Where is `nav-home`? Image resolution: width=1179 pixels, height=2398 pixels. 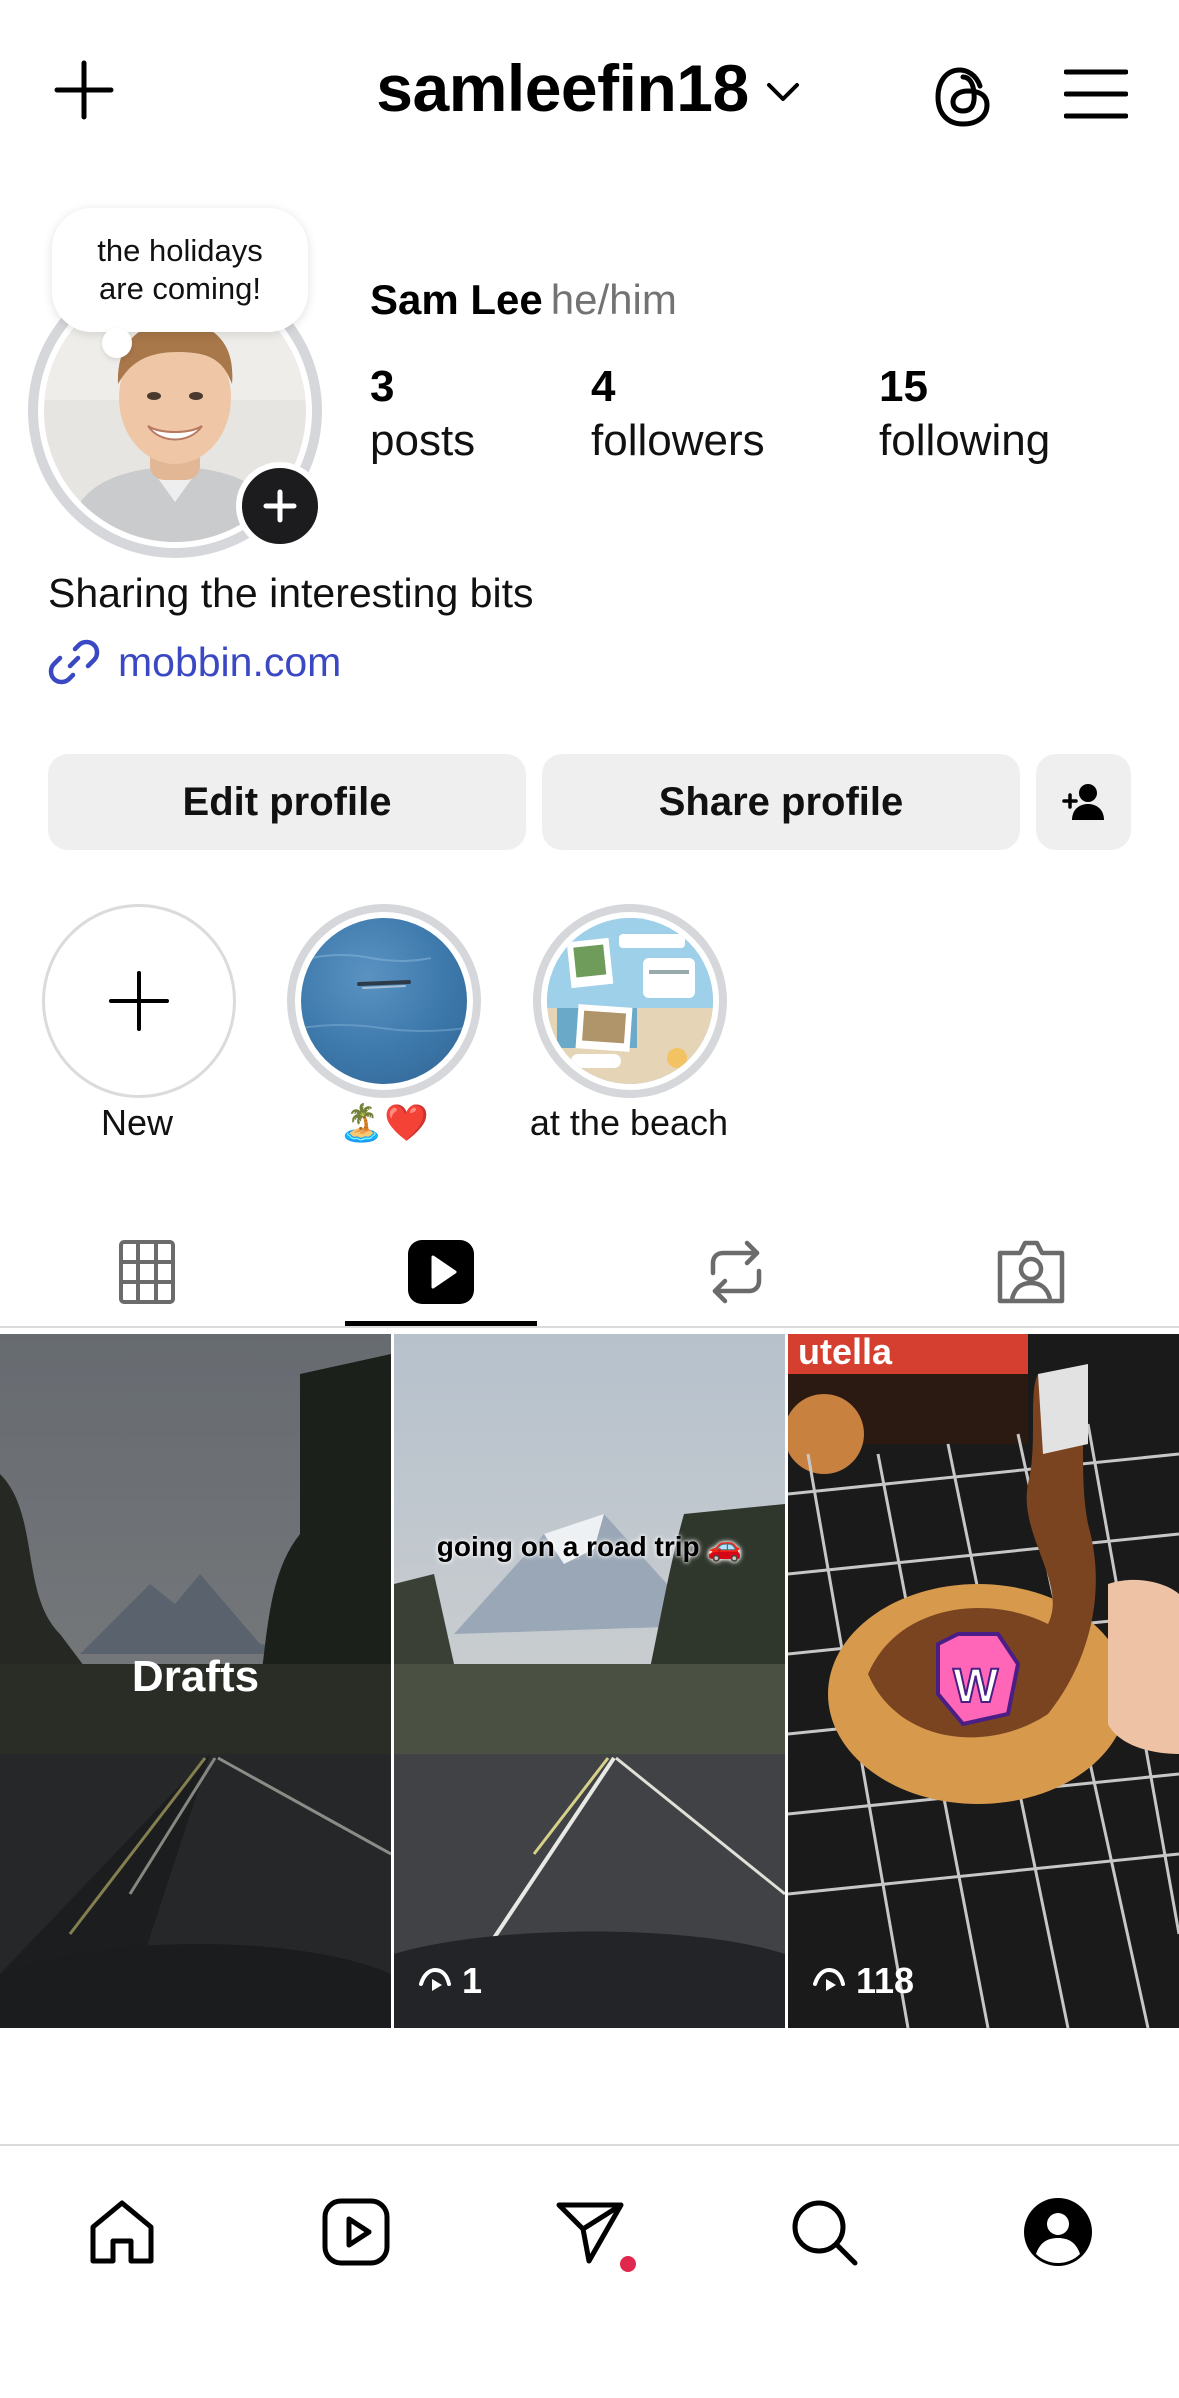 nav-home is located at coordinates (122, 2232).